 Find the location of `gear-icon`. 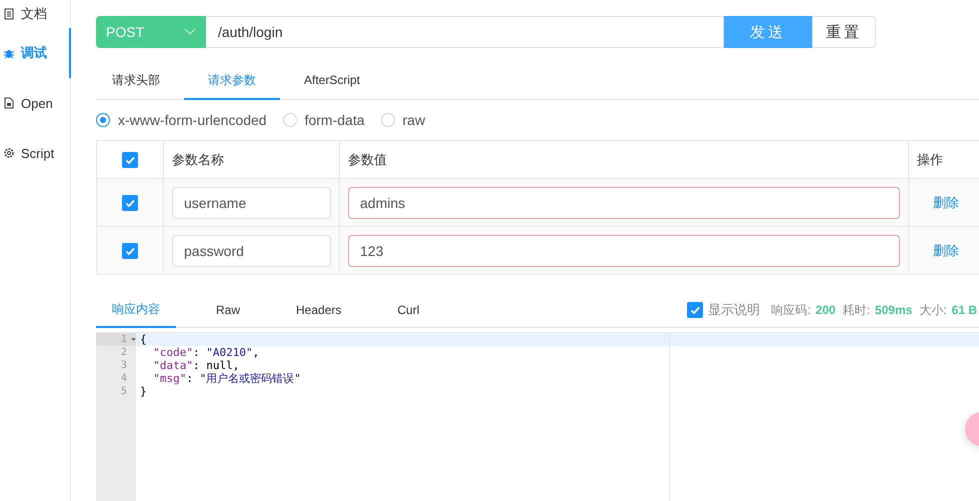

gear-icon is located at coordinates (9, 153).